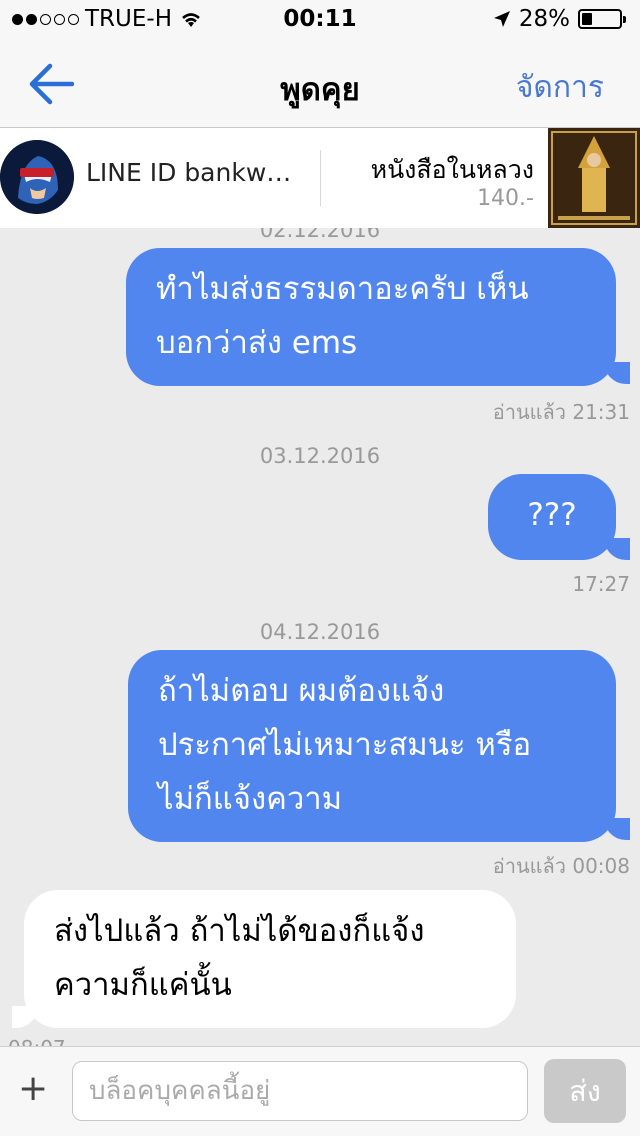 The width and height of the screenshot is (640, 1136). I want to click on message-line: ???, so click(552, 515).